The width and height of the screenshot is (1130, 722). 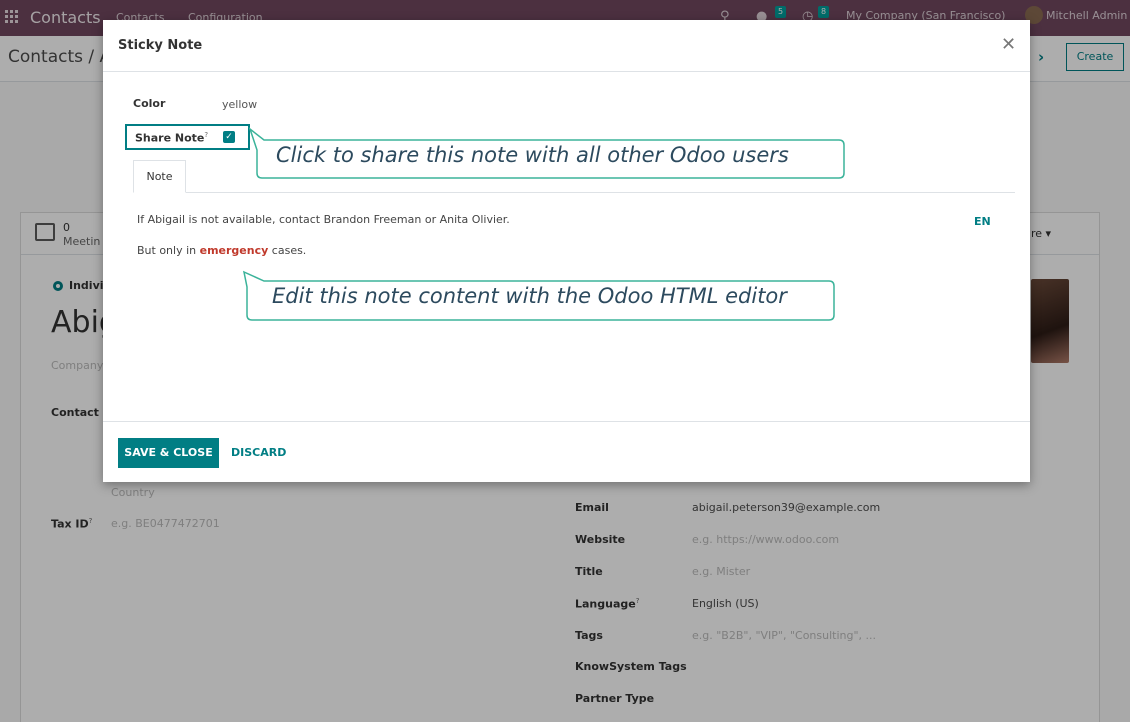 I want to click on color-label: Color, so click(x=149, y=103).